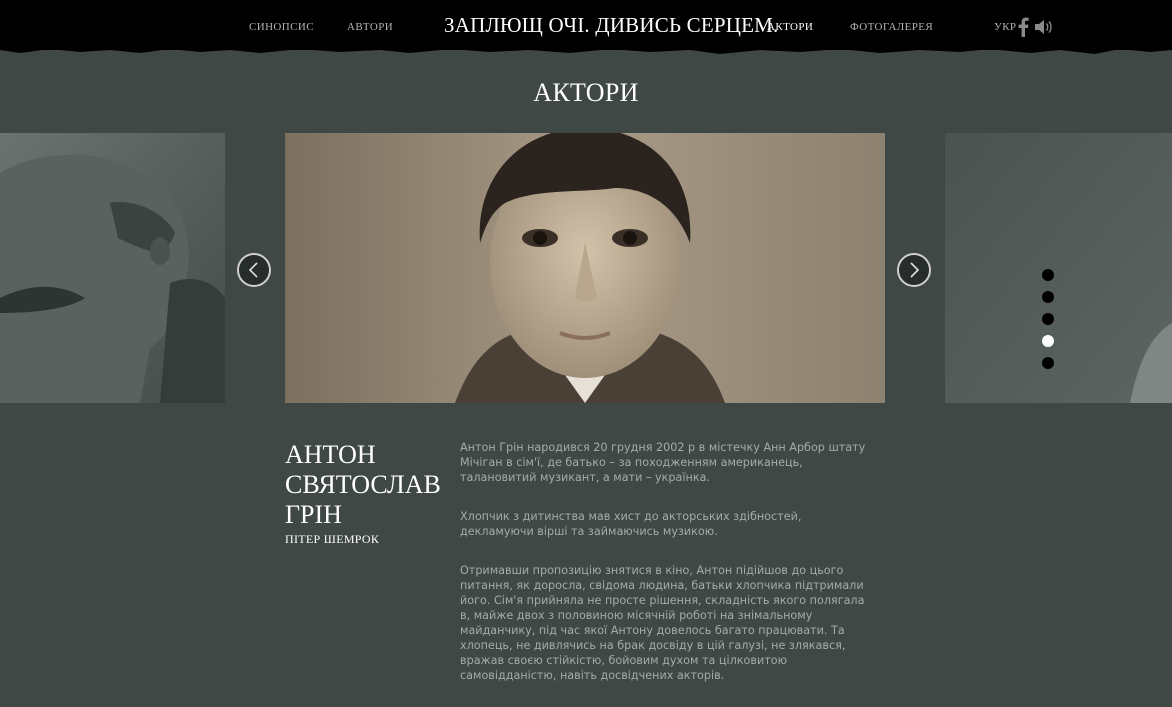 The width and height of the screenshot is (1172, 707). I want to click on slide-previous-actor-photo, so click(112, 268).